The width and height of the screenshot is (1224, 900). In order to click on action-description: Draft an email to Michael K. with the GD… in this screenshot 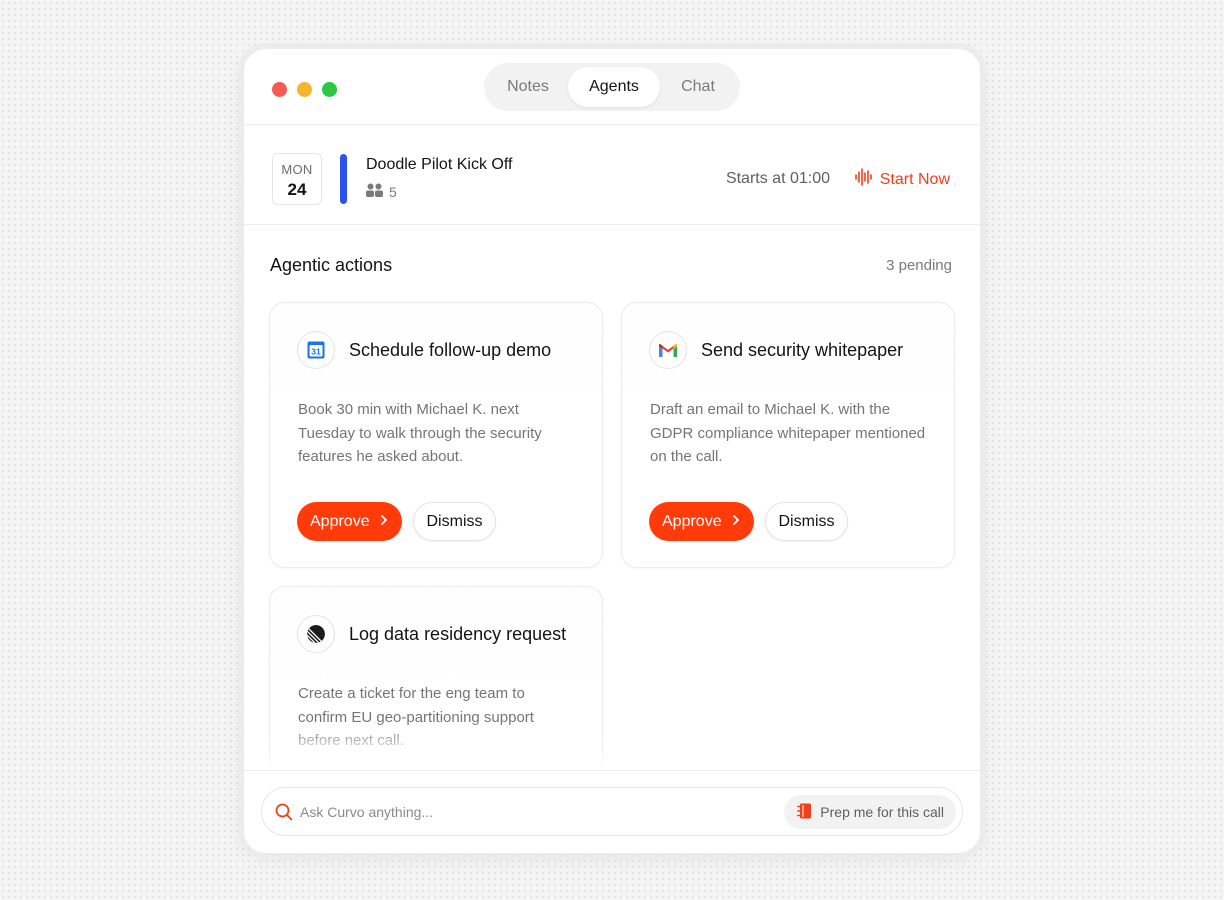, I will do `click(788, 433)`.